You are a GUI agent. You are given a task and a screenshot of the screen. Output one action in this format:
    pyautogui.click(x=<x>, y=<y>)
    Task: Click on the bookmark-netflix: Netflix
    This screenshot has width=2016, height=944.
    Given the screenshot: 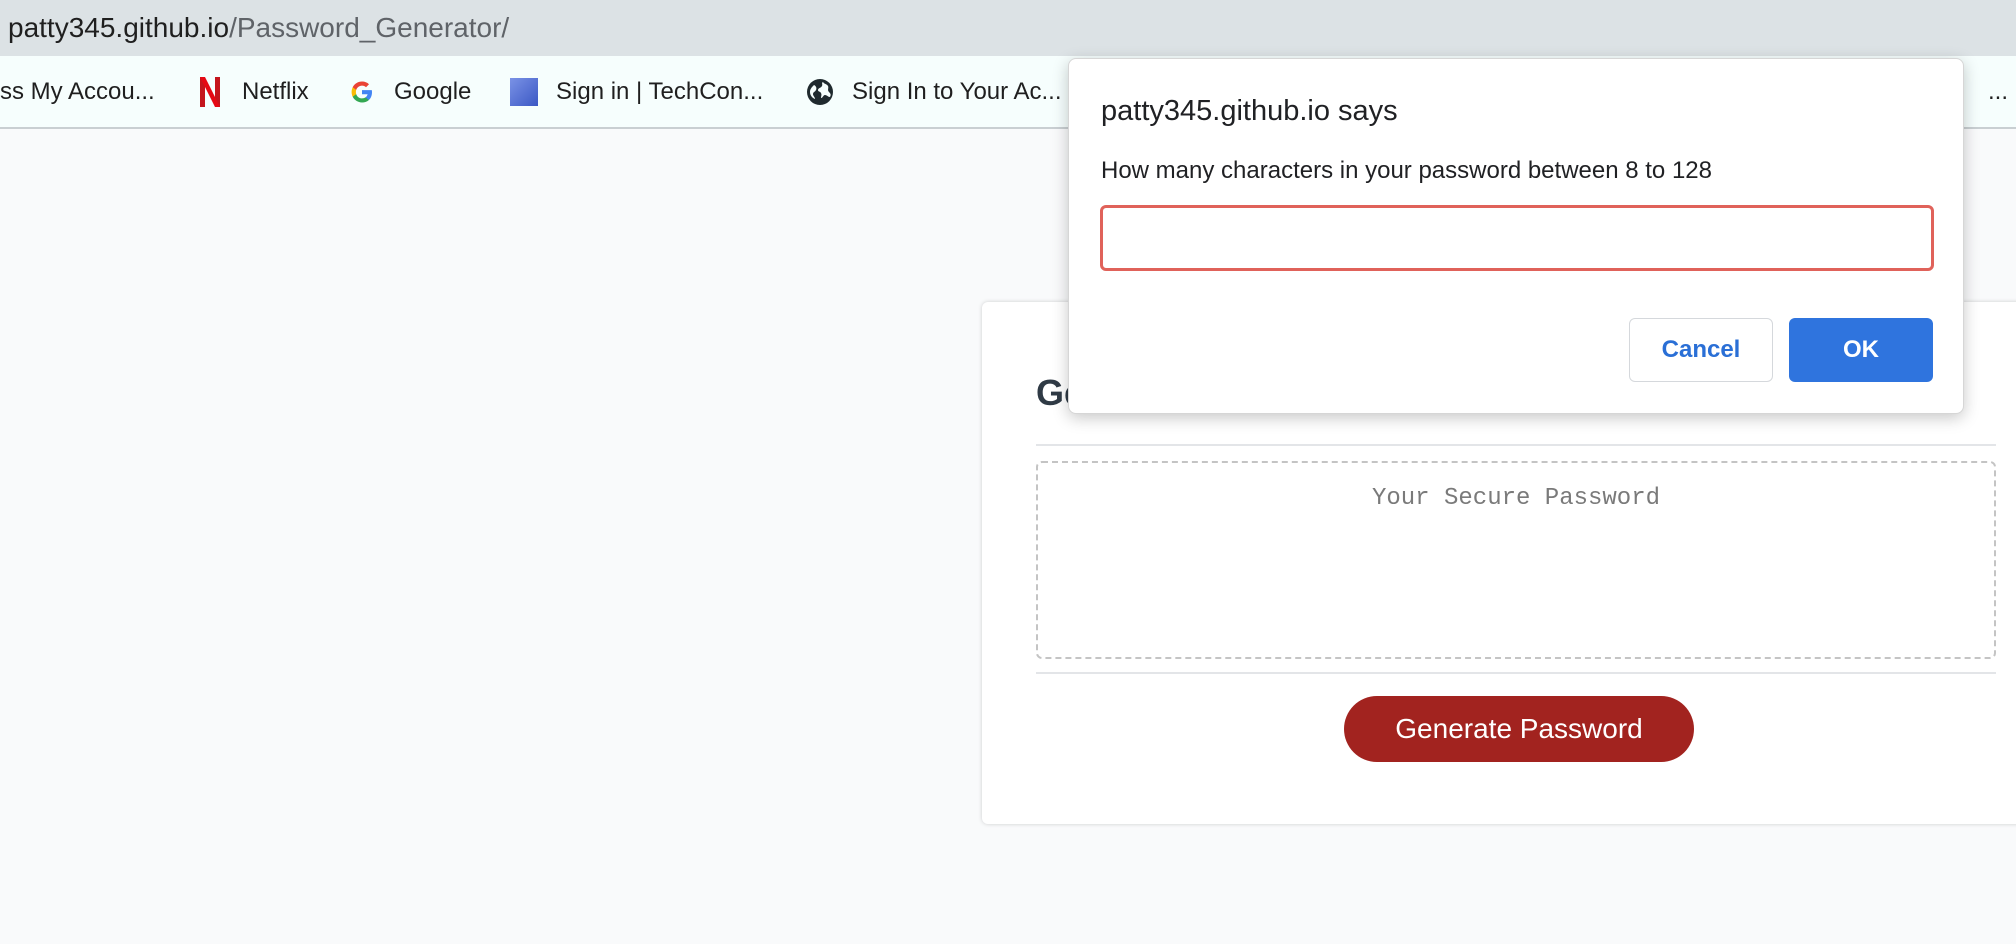 What is the action you would take?
    pyautogui.click(x=252, y=91)
    